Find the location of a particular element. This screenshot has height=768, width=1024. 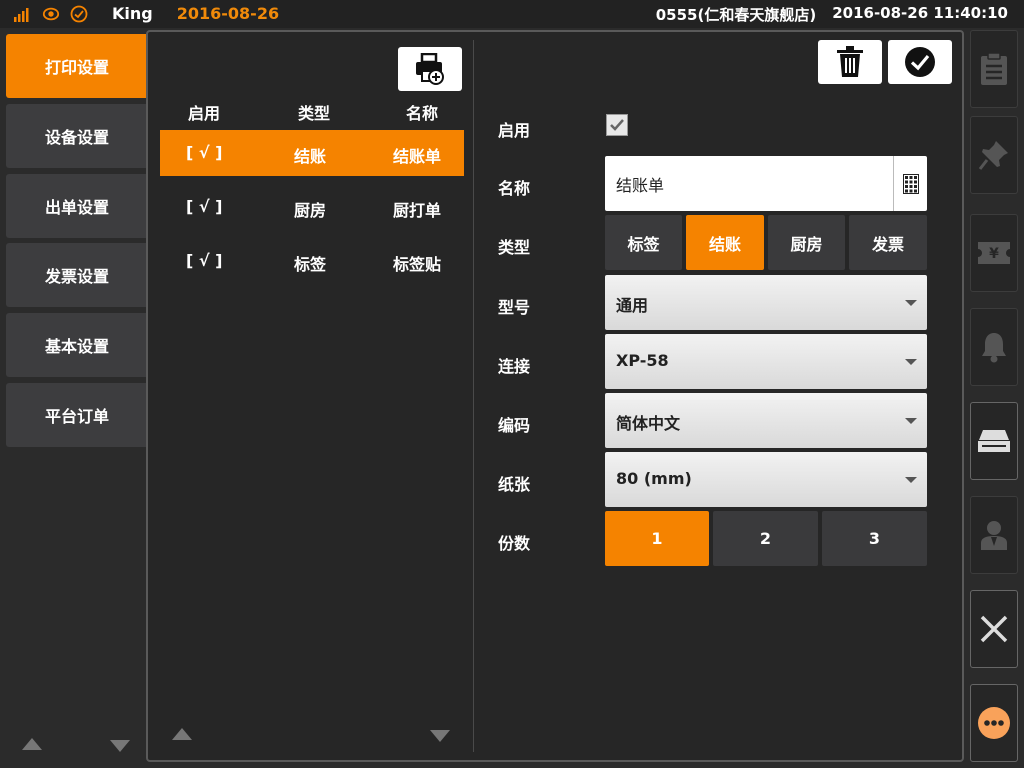

connection-value: XP-58 is located at coordinates (642, 360).